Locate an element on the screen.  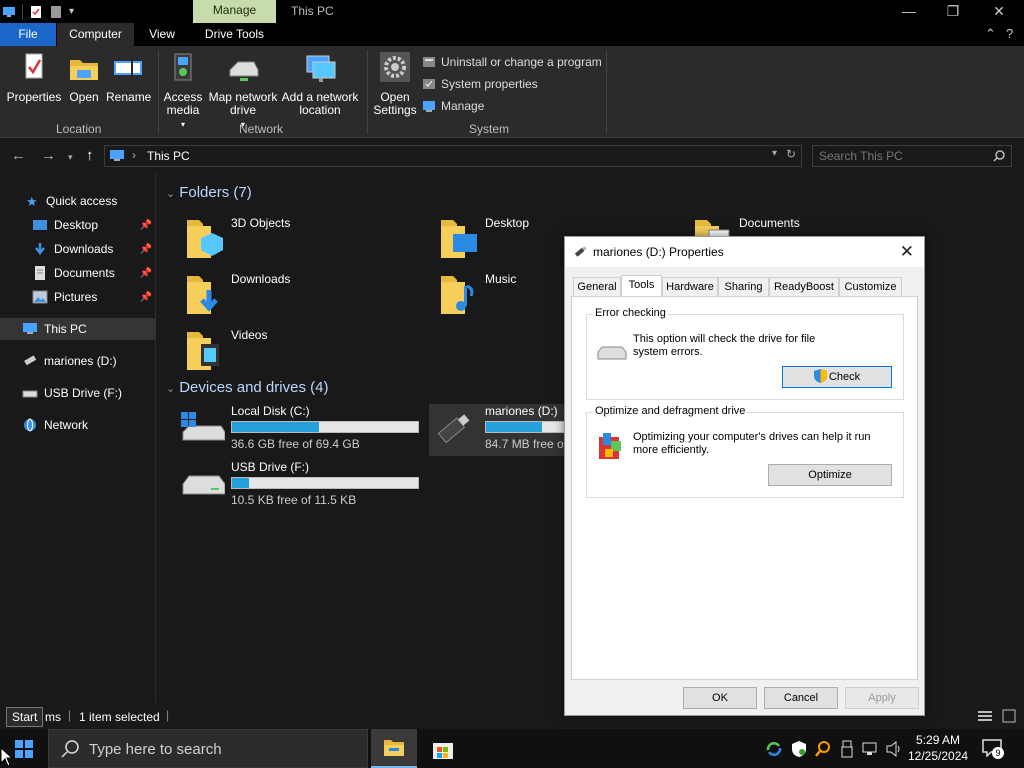
drive-free-space: 36.6 GB free of 69.4 GB is located at coordinates (295, 444).